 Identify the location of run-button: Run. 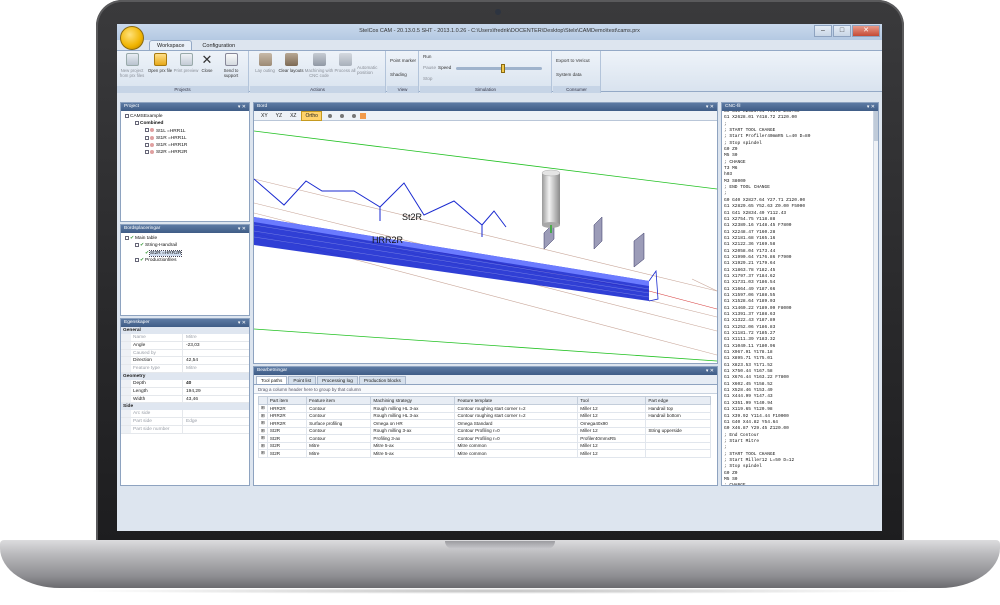
(427, 56).